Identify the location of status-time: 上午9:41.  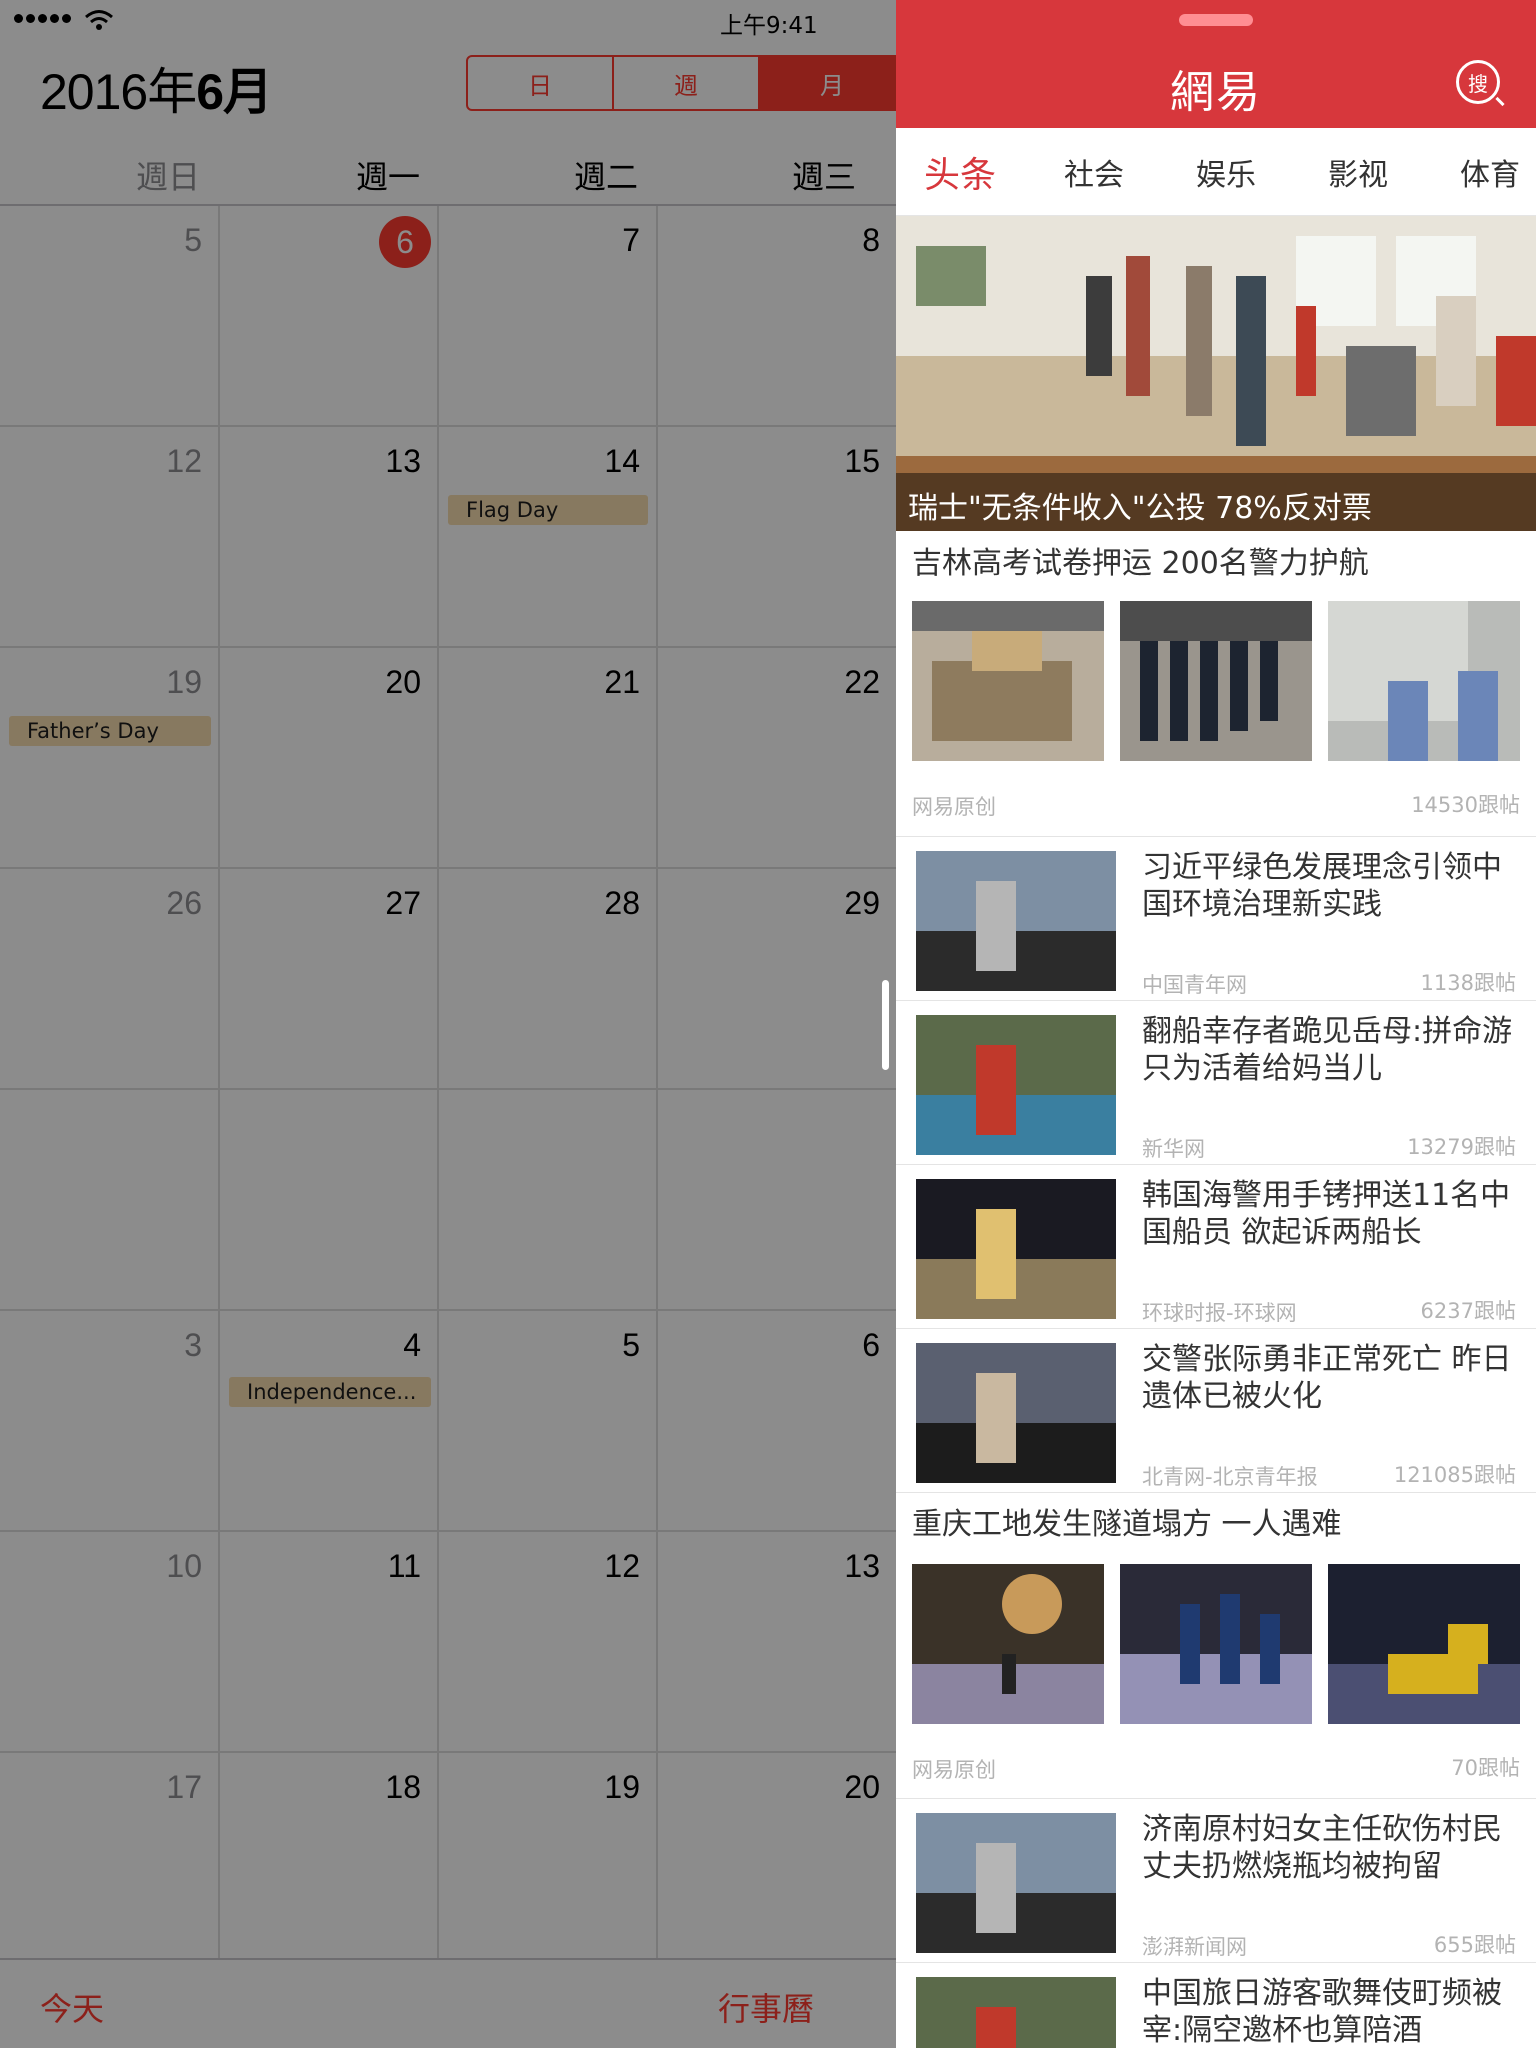
(769, 26).